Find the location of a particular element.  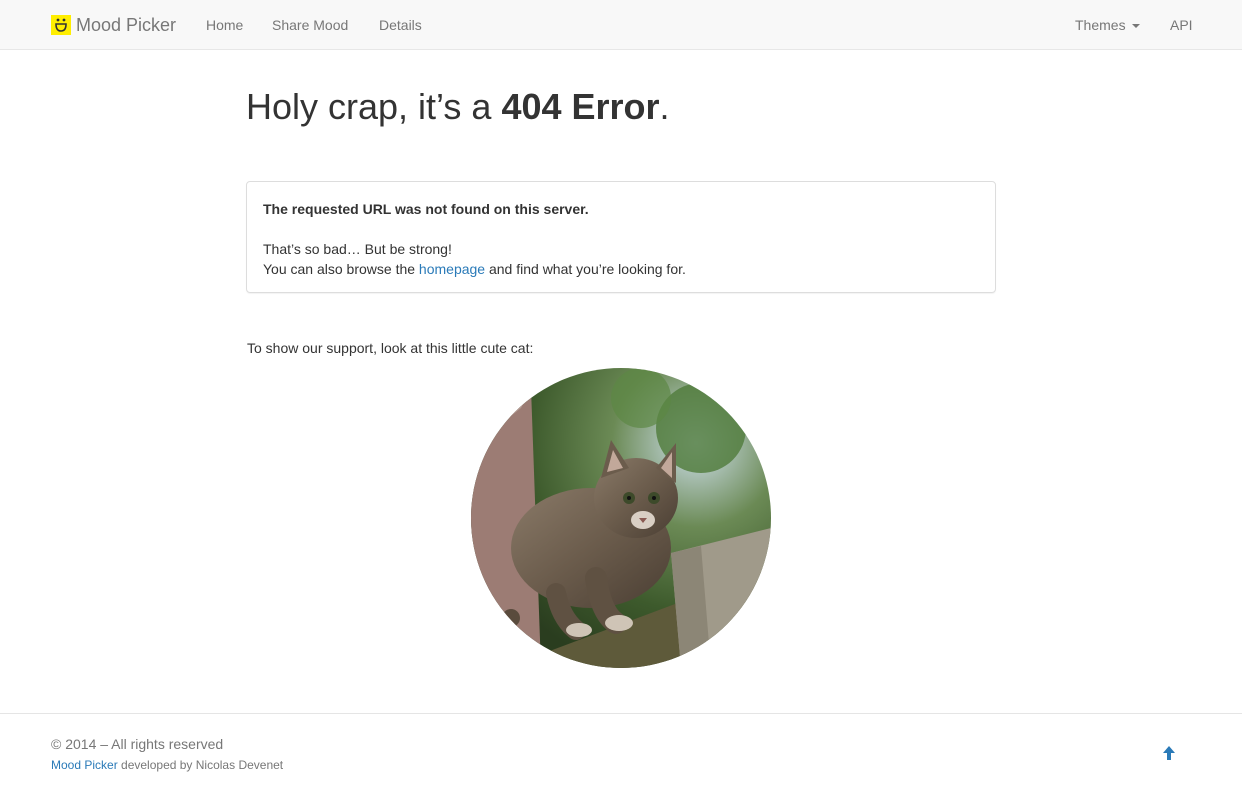

cat-image is located at coordinates (621, 518).